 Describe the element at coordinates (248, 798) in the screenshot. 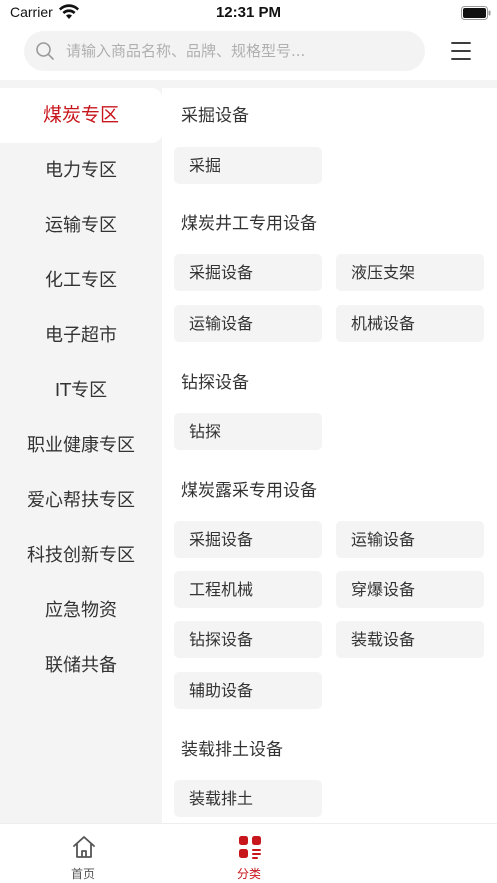

I see `category-chip: 装载排土` at that location.